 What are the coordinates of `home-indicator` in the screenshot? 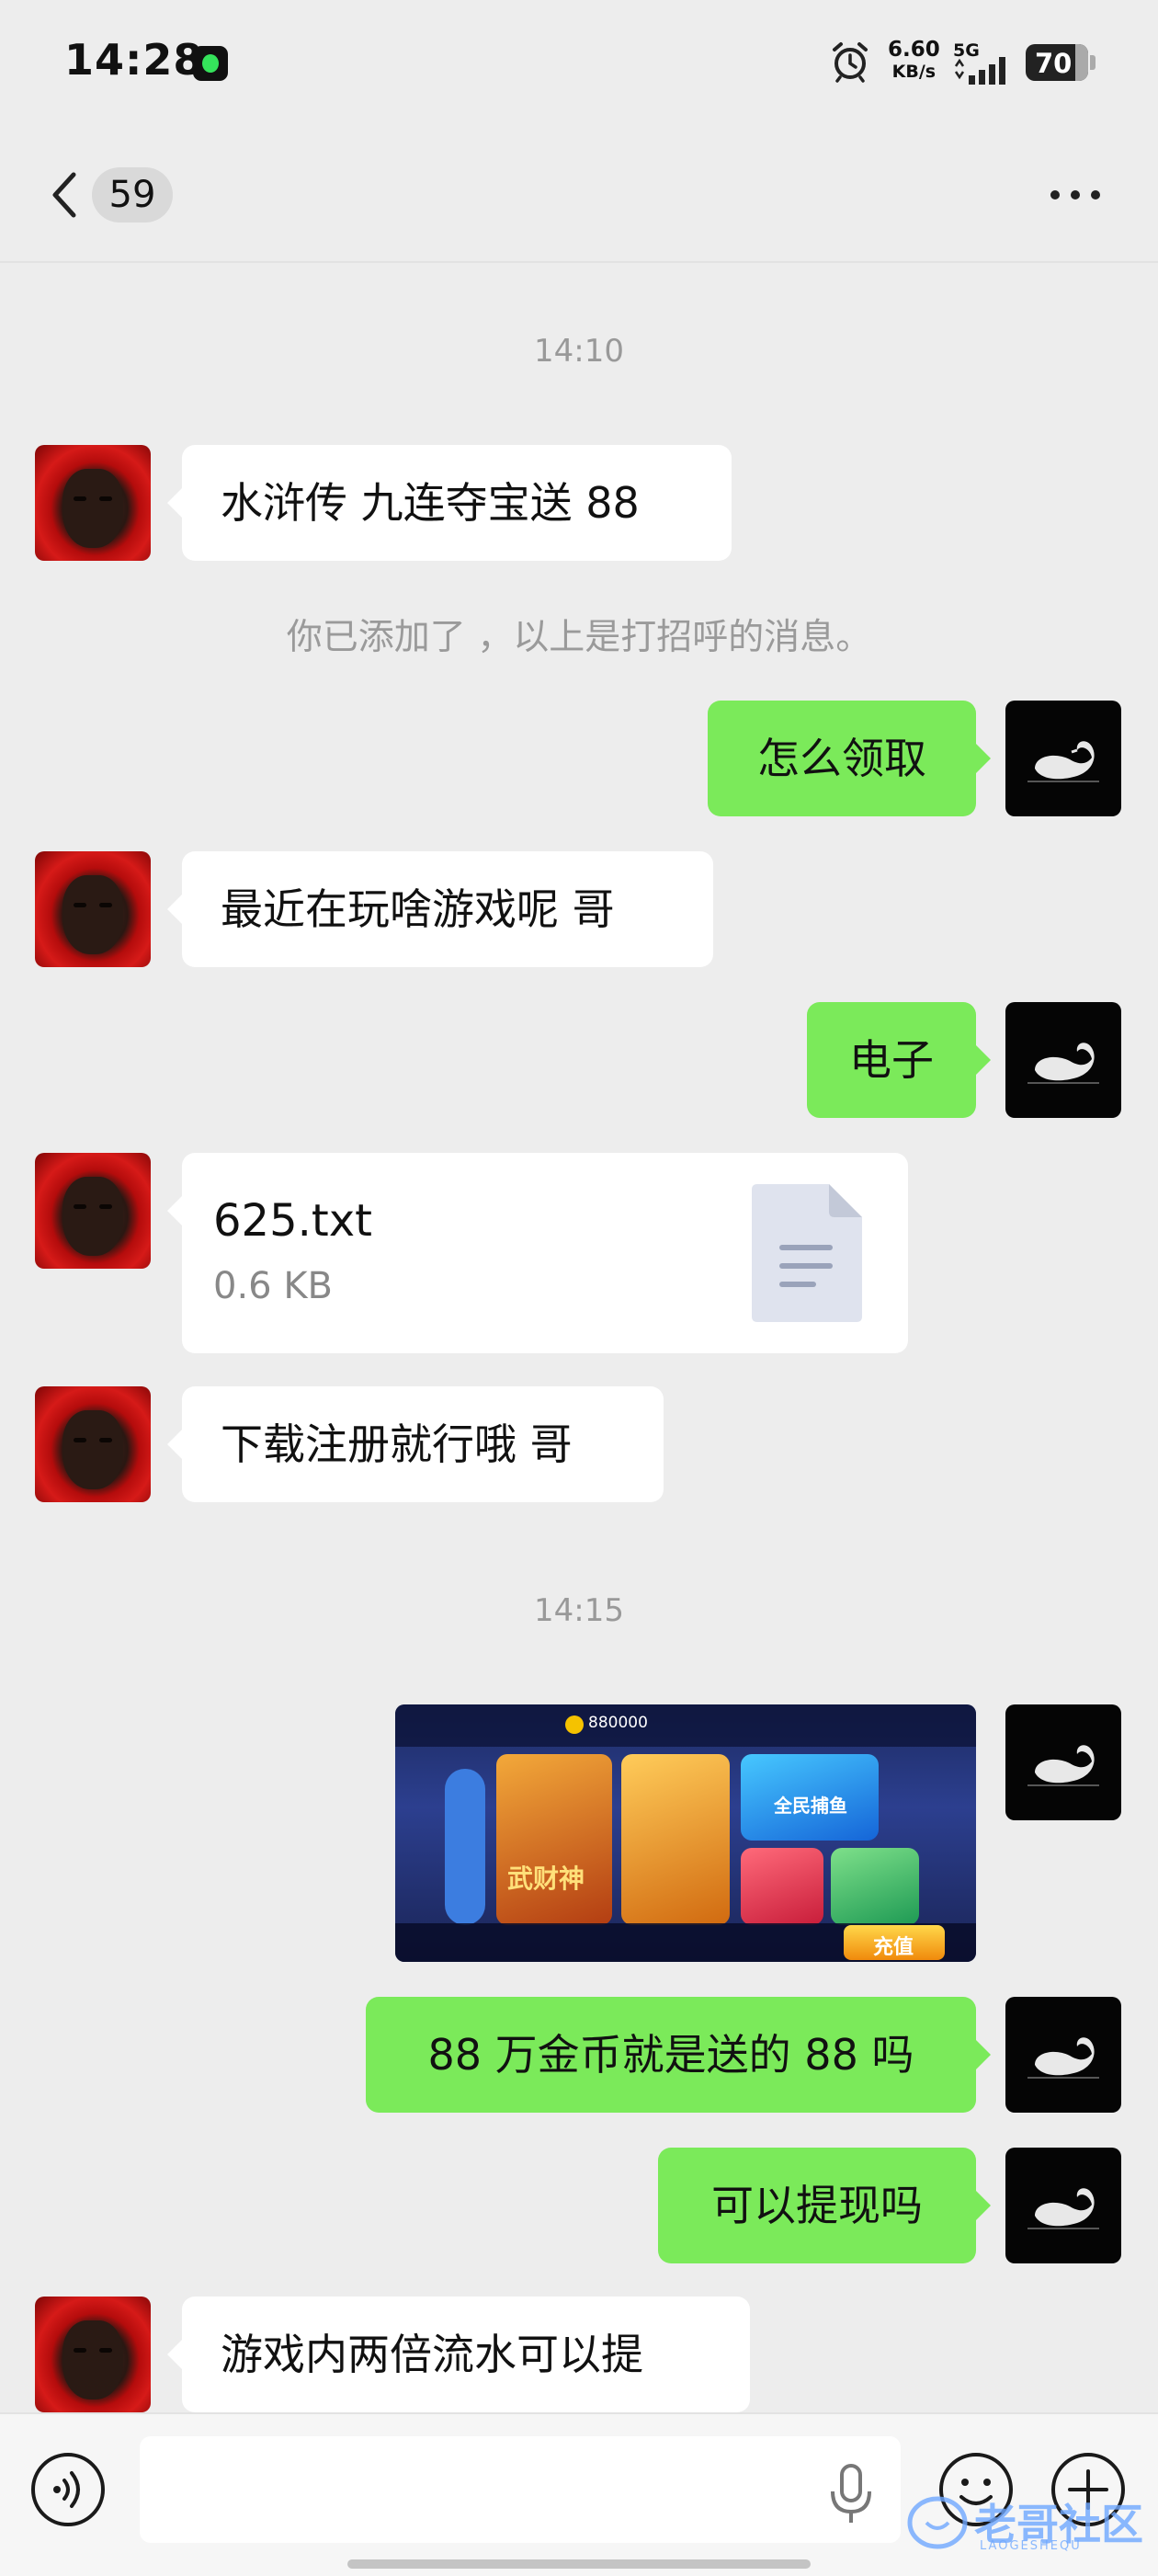 It's located at (579, 2564).